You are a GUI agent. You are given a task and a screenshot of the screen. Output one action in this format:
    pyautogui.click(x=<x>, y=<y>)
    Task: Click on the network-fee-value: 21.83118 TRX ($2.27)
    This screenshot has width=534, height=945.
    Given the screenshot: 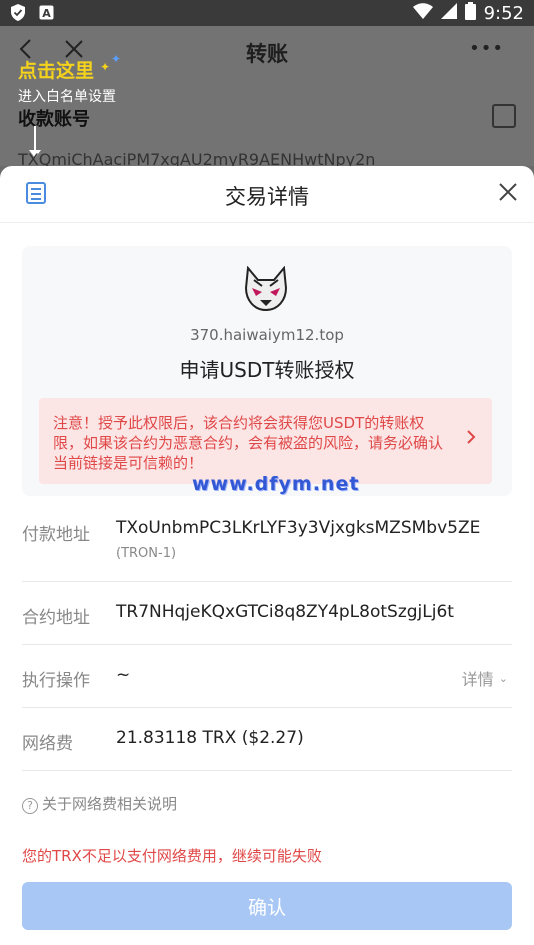 What is the action you would take?
    pyautogui.click(x=210, y=738)
    